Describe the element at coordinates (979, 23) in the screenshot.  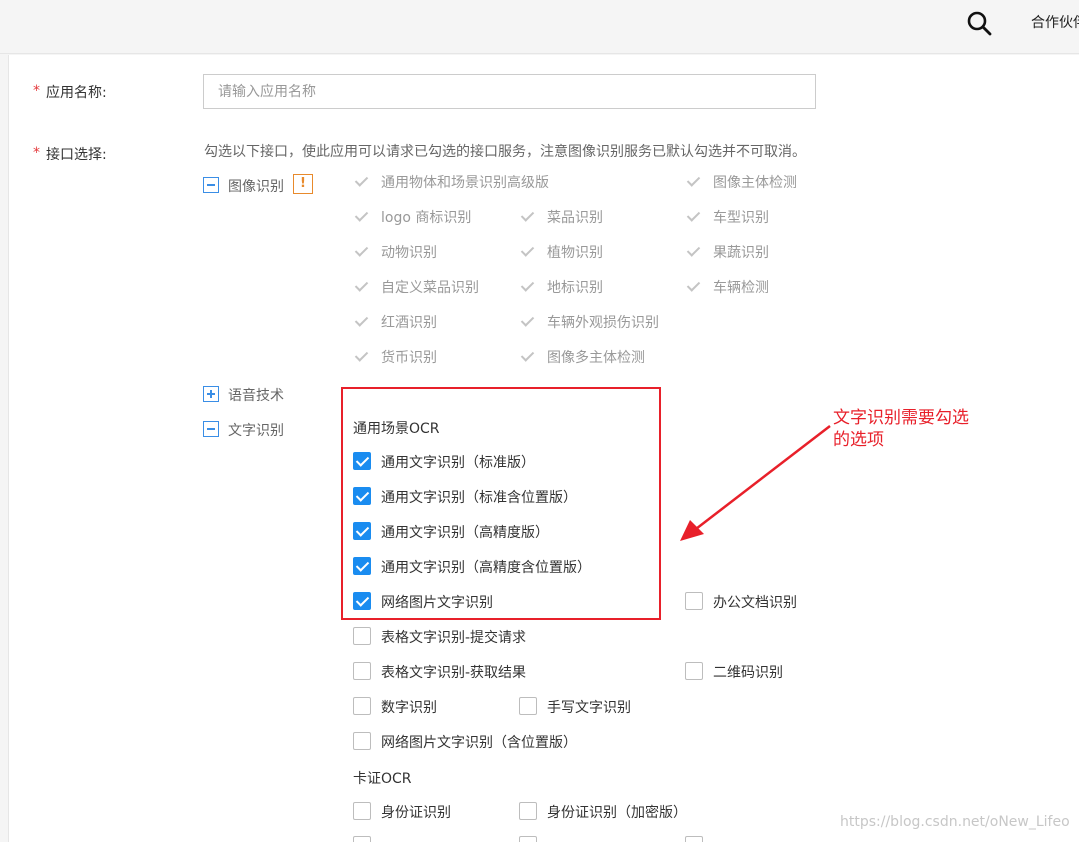
I see `search-icon` at that location.